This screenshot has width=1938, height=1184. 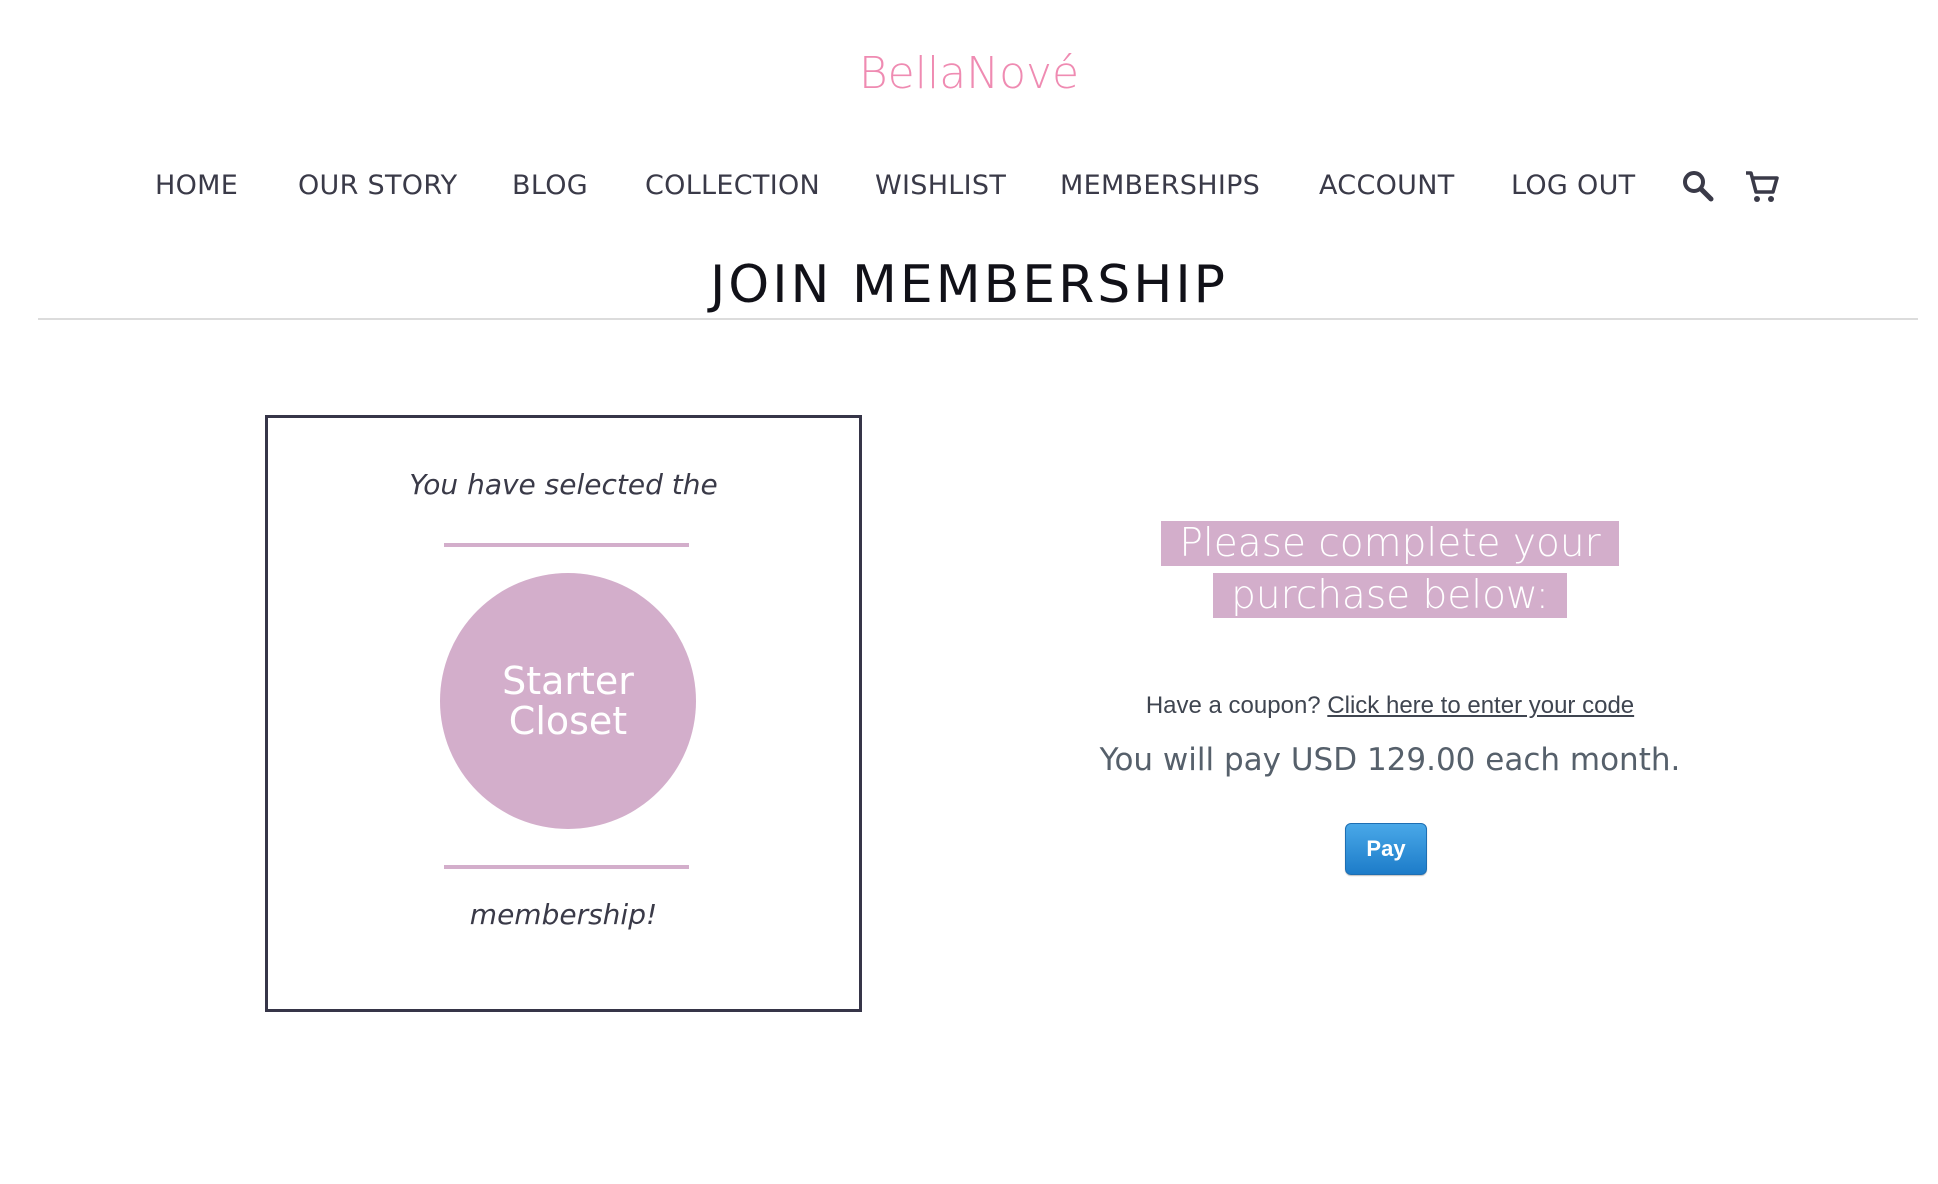 What do you see at coordinates (550, 185) in the screenshot?
I see `nav-item-blog: BLOG` at bounding box center [550, 185].